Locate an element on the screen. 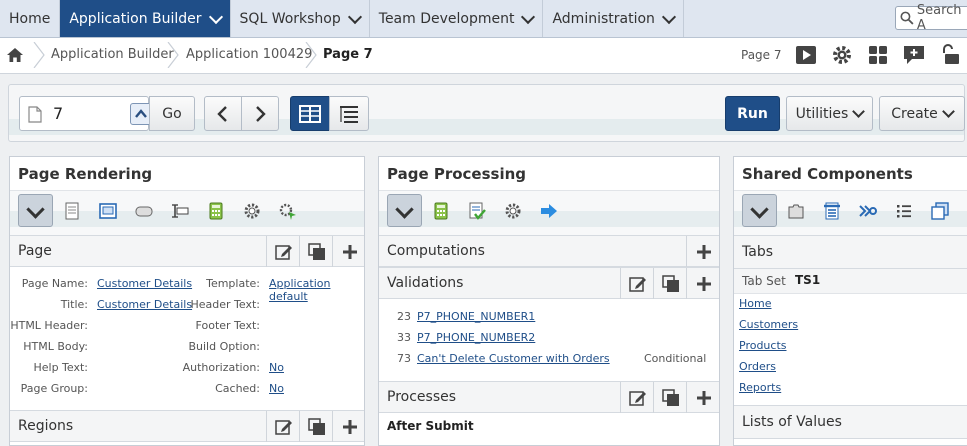  field-label: Title: is located at coordinates (74, 304).